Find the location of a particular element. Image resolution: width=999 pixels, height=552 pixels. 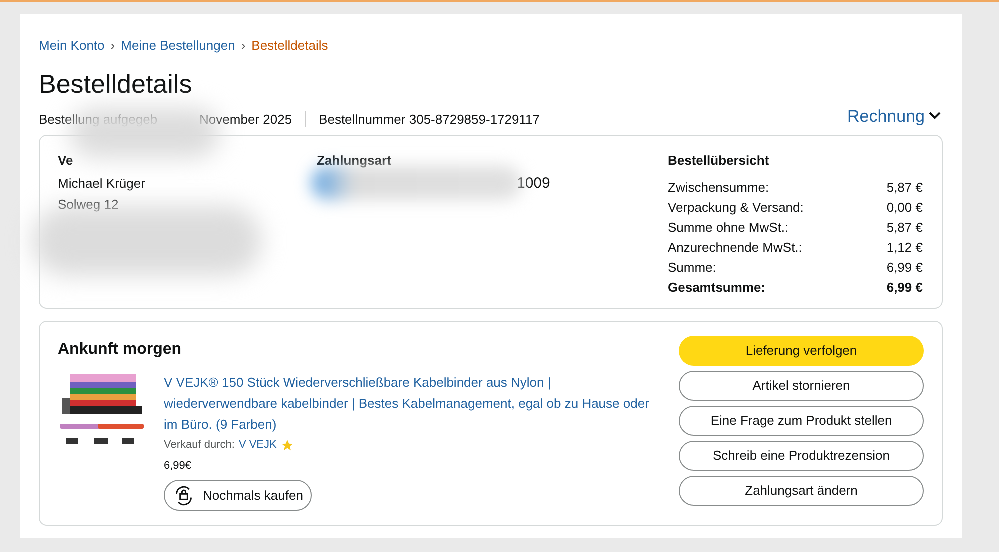

section-heading: Zahlungsart is located at coordinates (354, 160).